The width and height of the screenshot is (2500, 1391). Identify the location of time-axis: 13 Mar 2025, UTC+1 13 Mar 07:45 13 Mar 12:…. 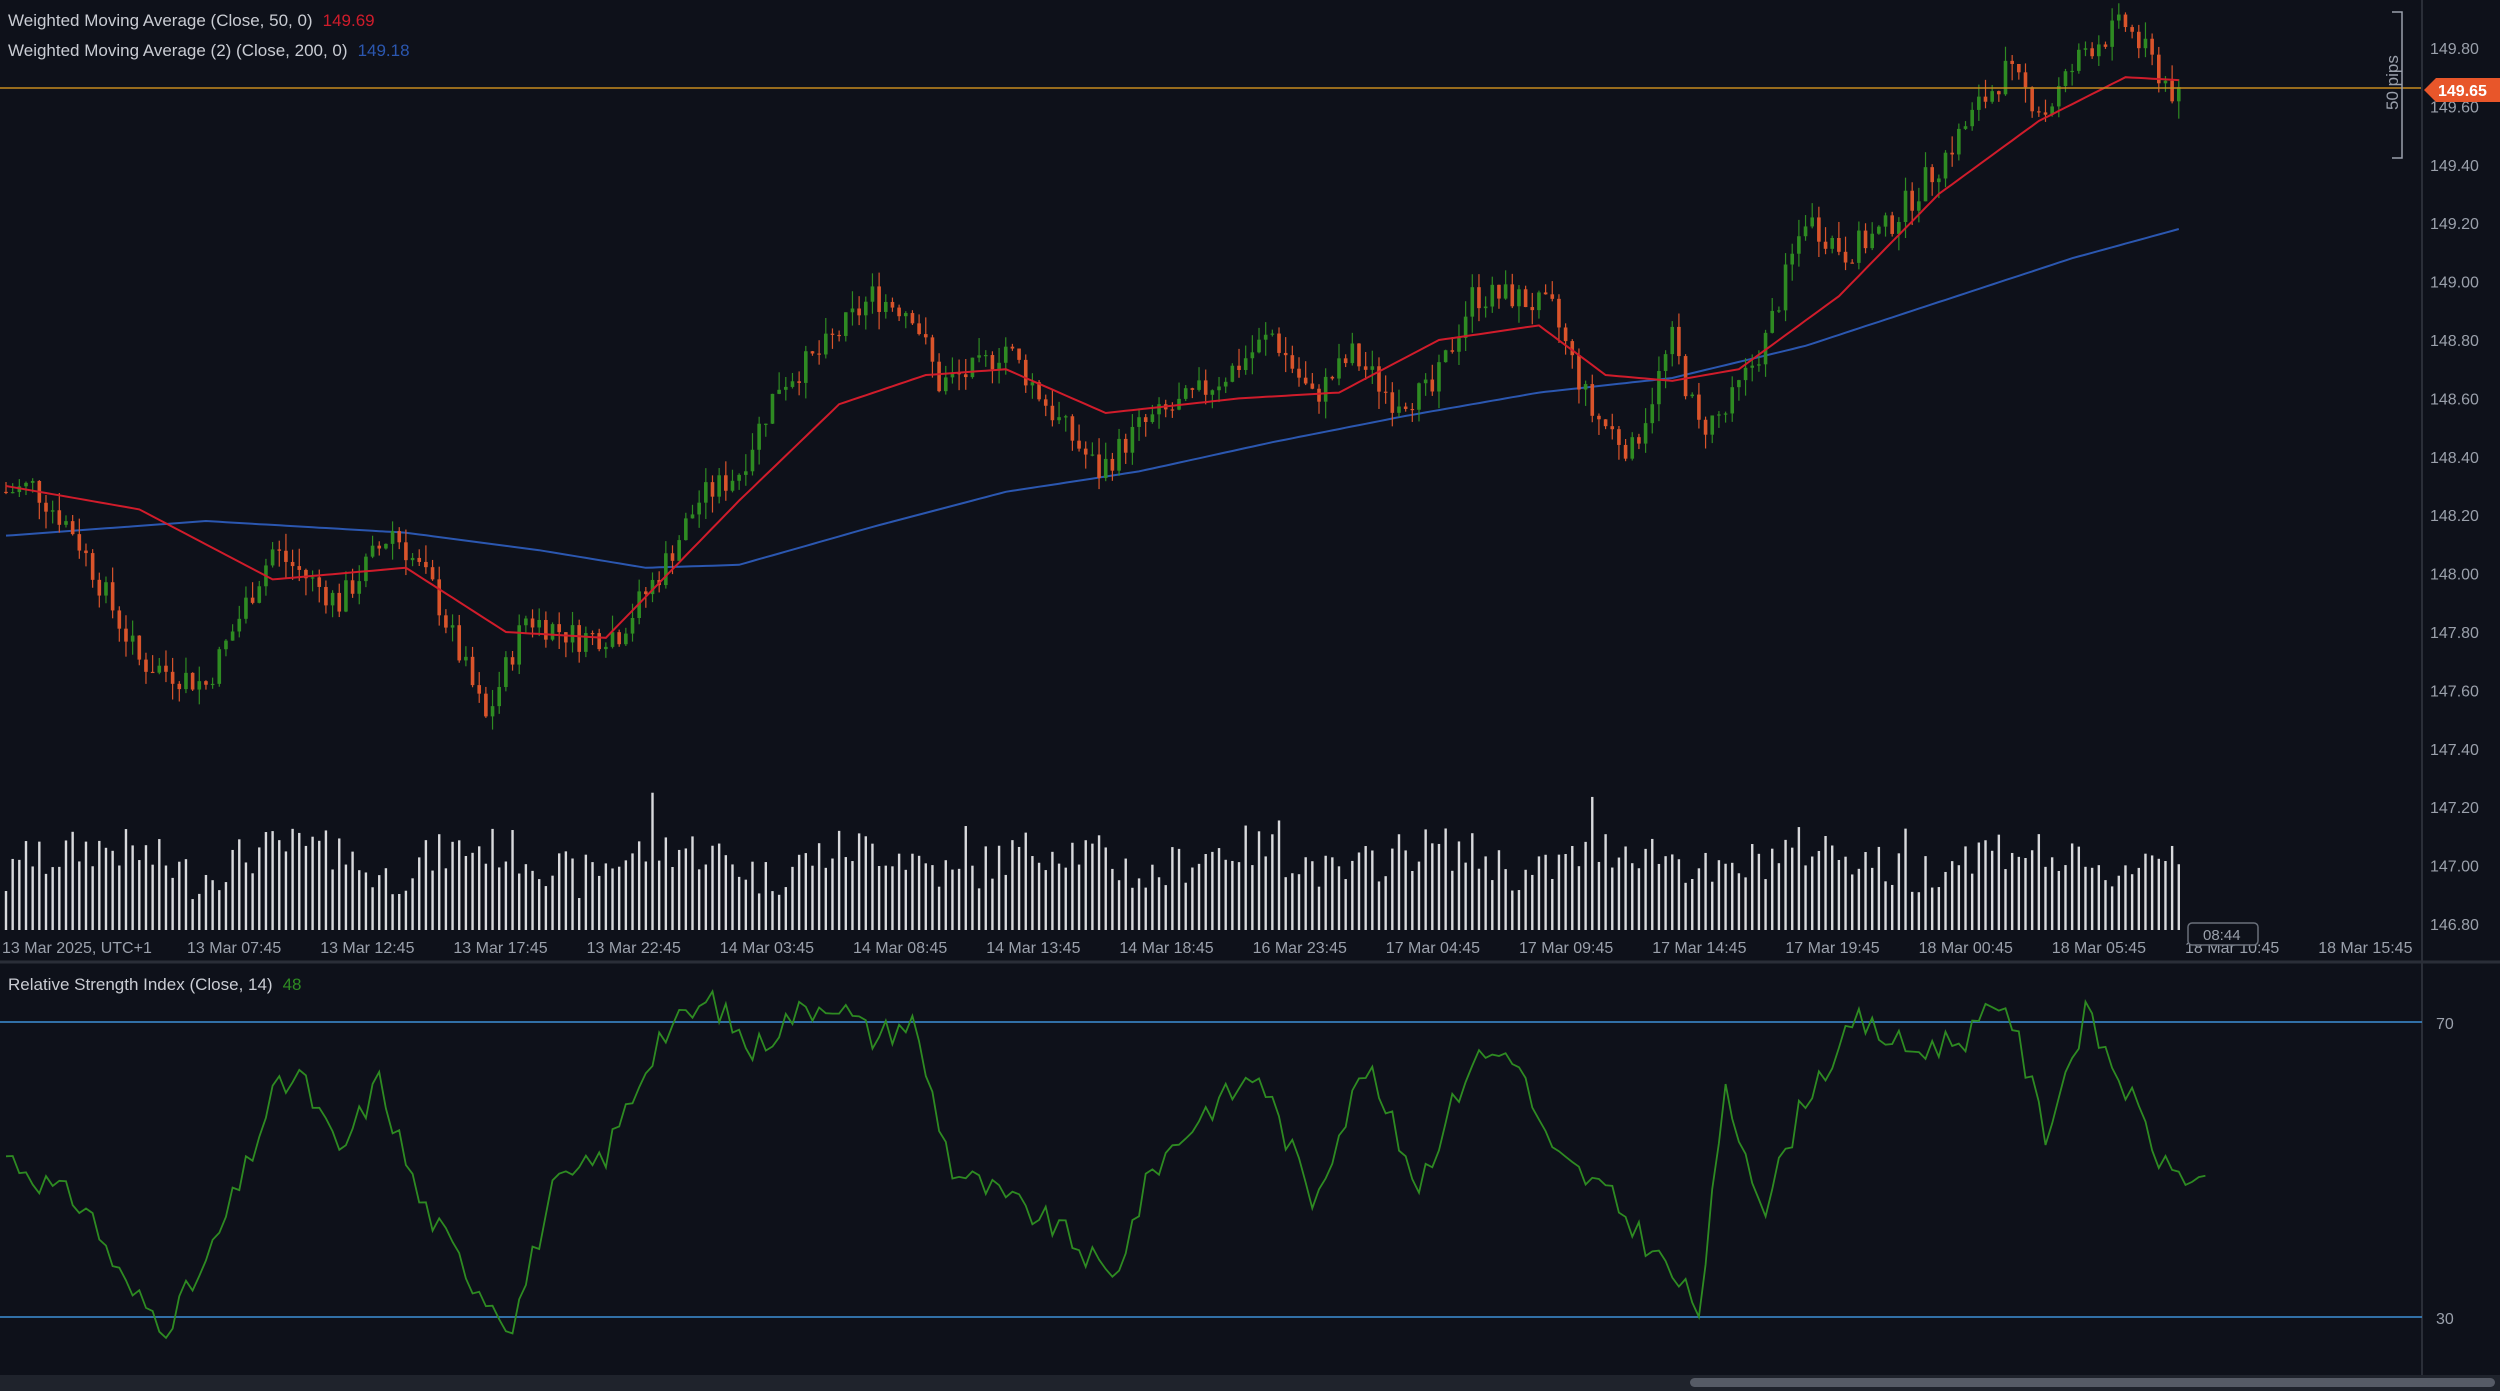
(1207, 948).